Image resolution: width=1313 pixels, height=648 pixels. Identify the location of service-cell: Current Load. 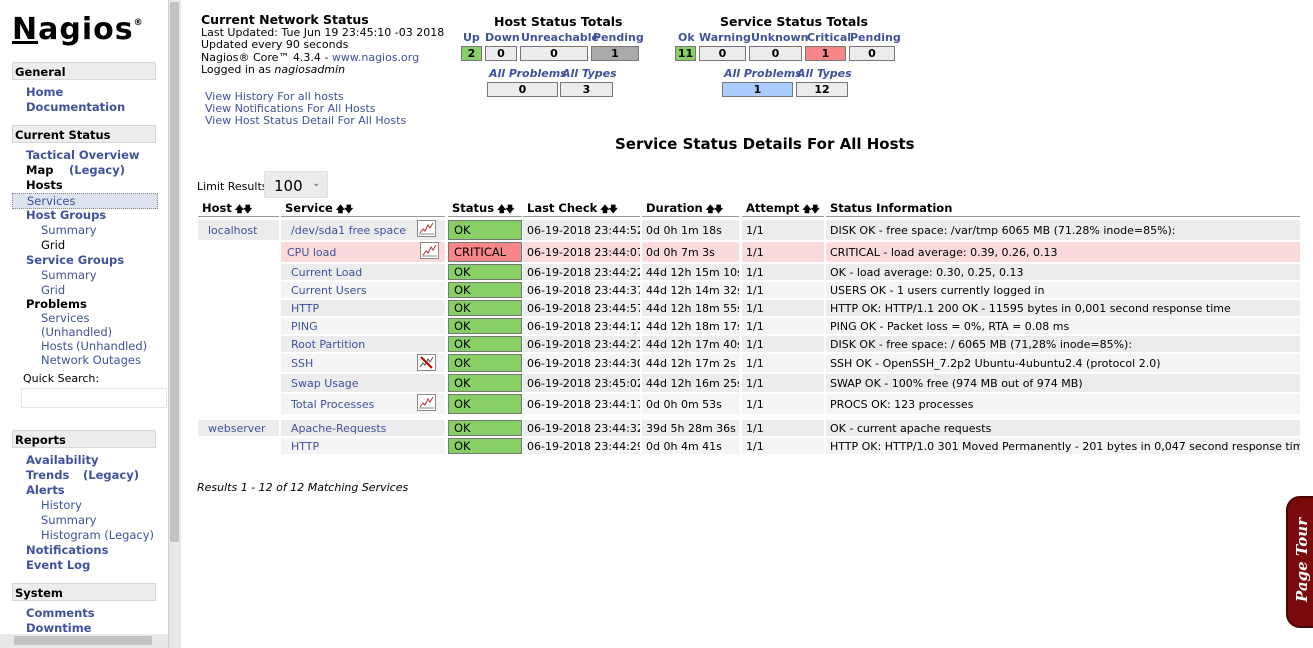
(363, 272).